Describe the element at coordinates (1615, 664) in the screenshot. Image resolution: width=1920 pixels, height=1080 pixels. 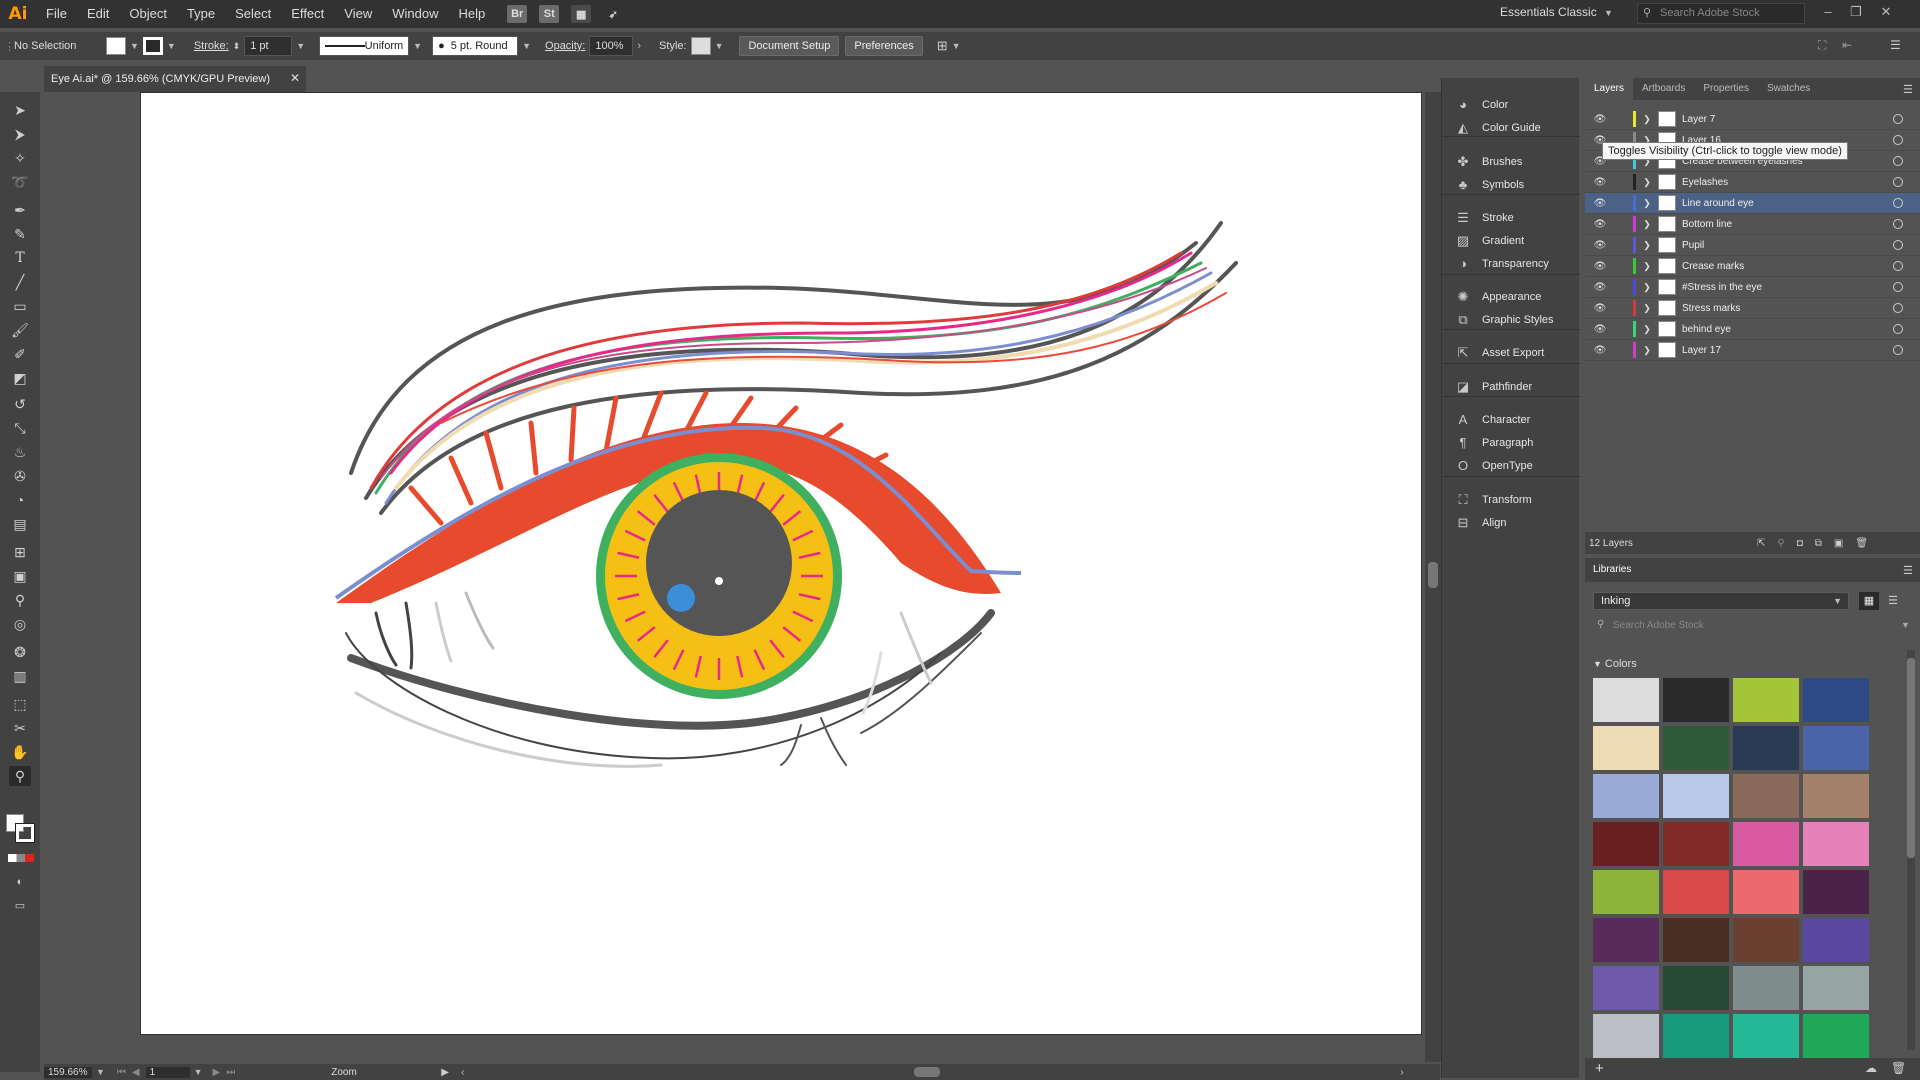
I see `colors-section-header: ▼ Colors` at that location.